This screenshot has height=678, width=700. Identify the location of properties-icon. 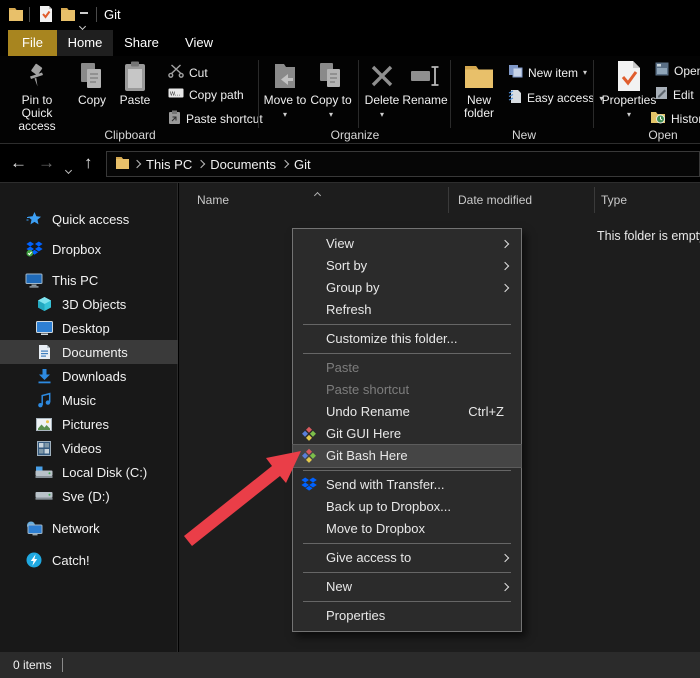
(46, 16).